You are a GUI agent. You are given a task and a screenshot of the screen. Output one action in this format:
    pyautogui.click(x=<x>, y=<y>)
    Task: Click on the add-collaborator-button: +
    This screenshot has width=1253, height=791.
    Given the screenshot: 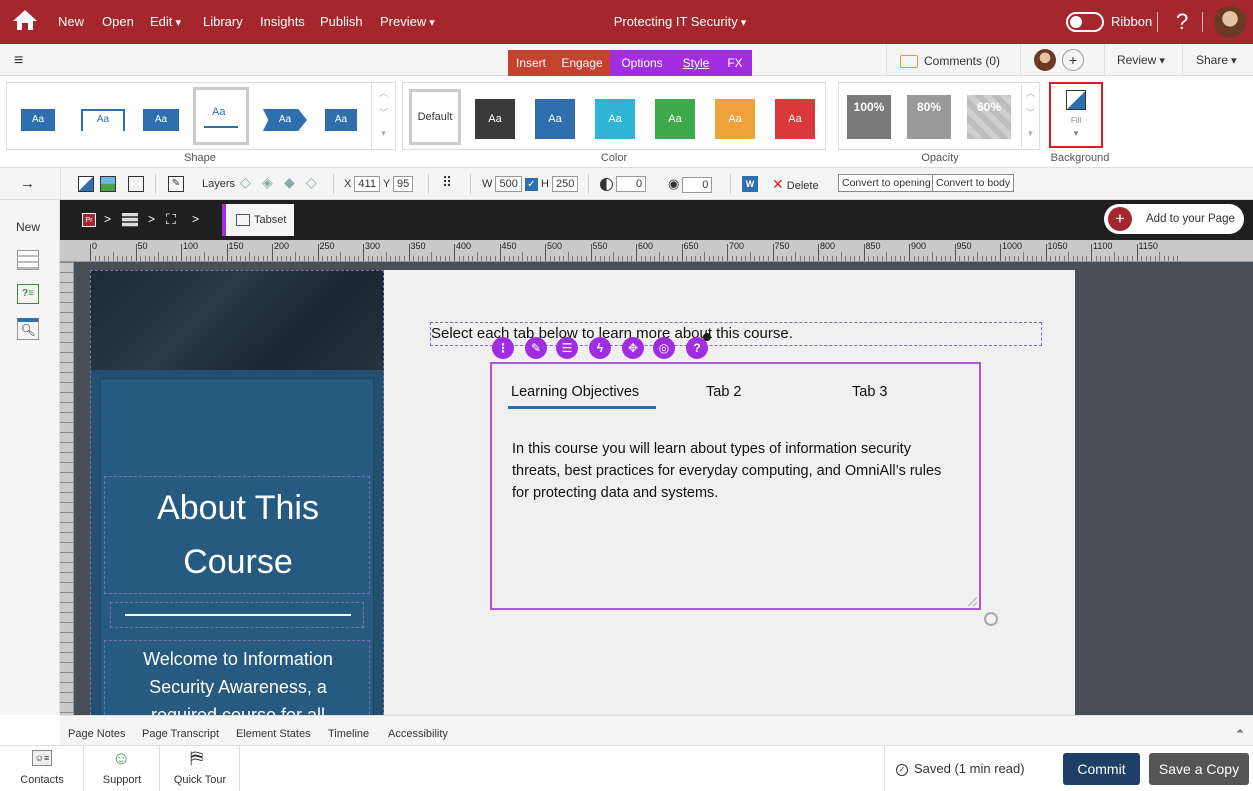 What is the action you would take?
    pyautogui.click(x=1073, y=60)
    